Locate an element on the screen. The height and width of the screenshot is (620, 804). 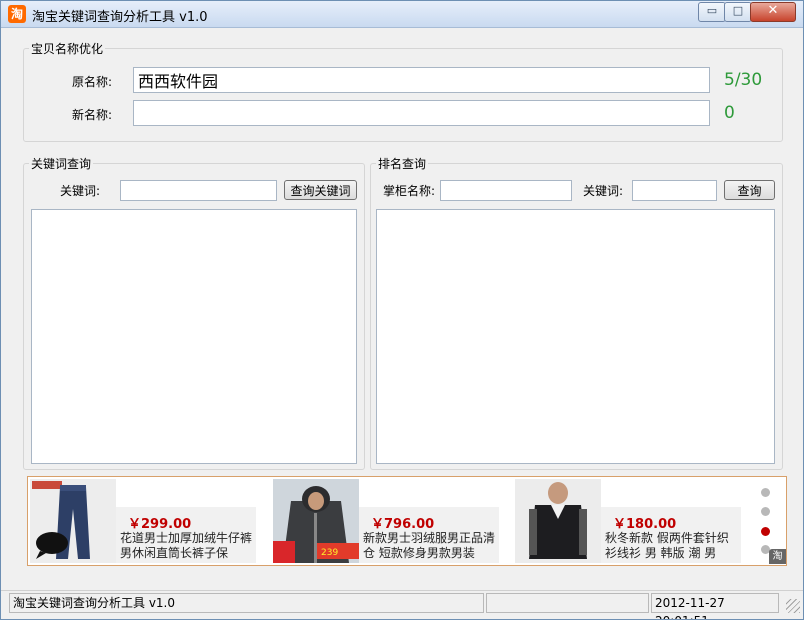
ad-price: ￥180.00 is located at coordinates (645, 524).